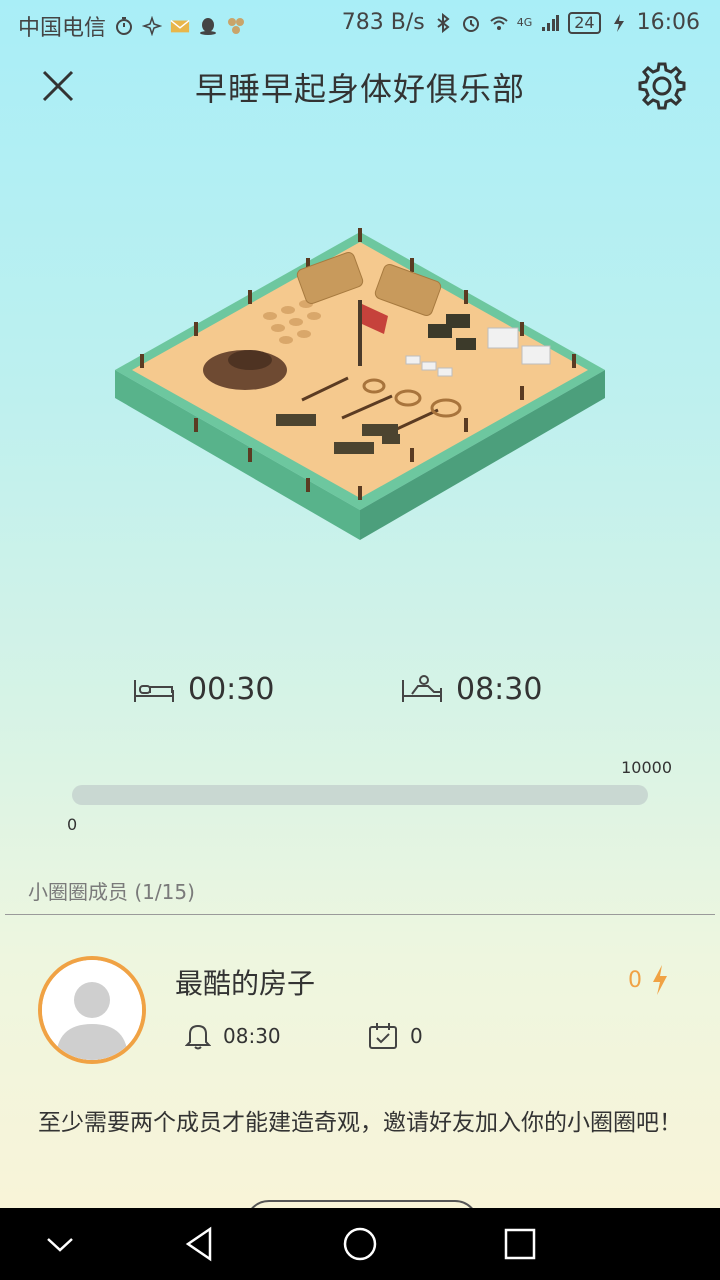 The image size is (720, 1280). What do you see at coordinates (584, 22) in the screenshot?
I see `battery-indicator: 24` at bounding box center [584, 22].